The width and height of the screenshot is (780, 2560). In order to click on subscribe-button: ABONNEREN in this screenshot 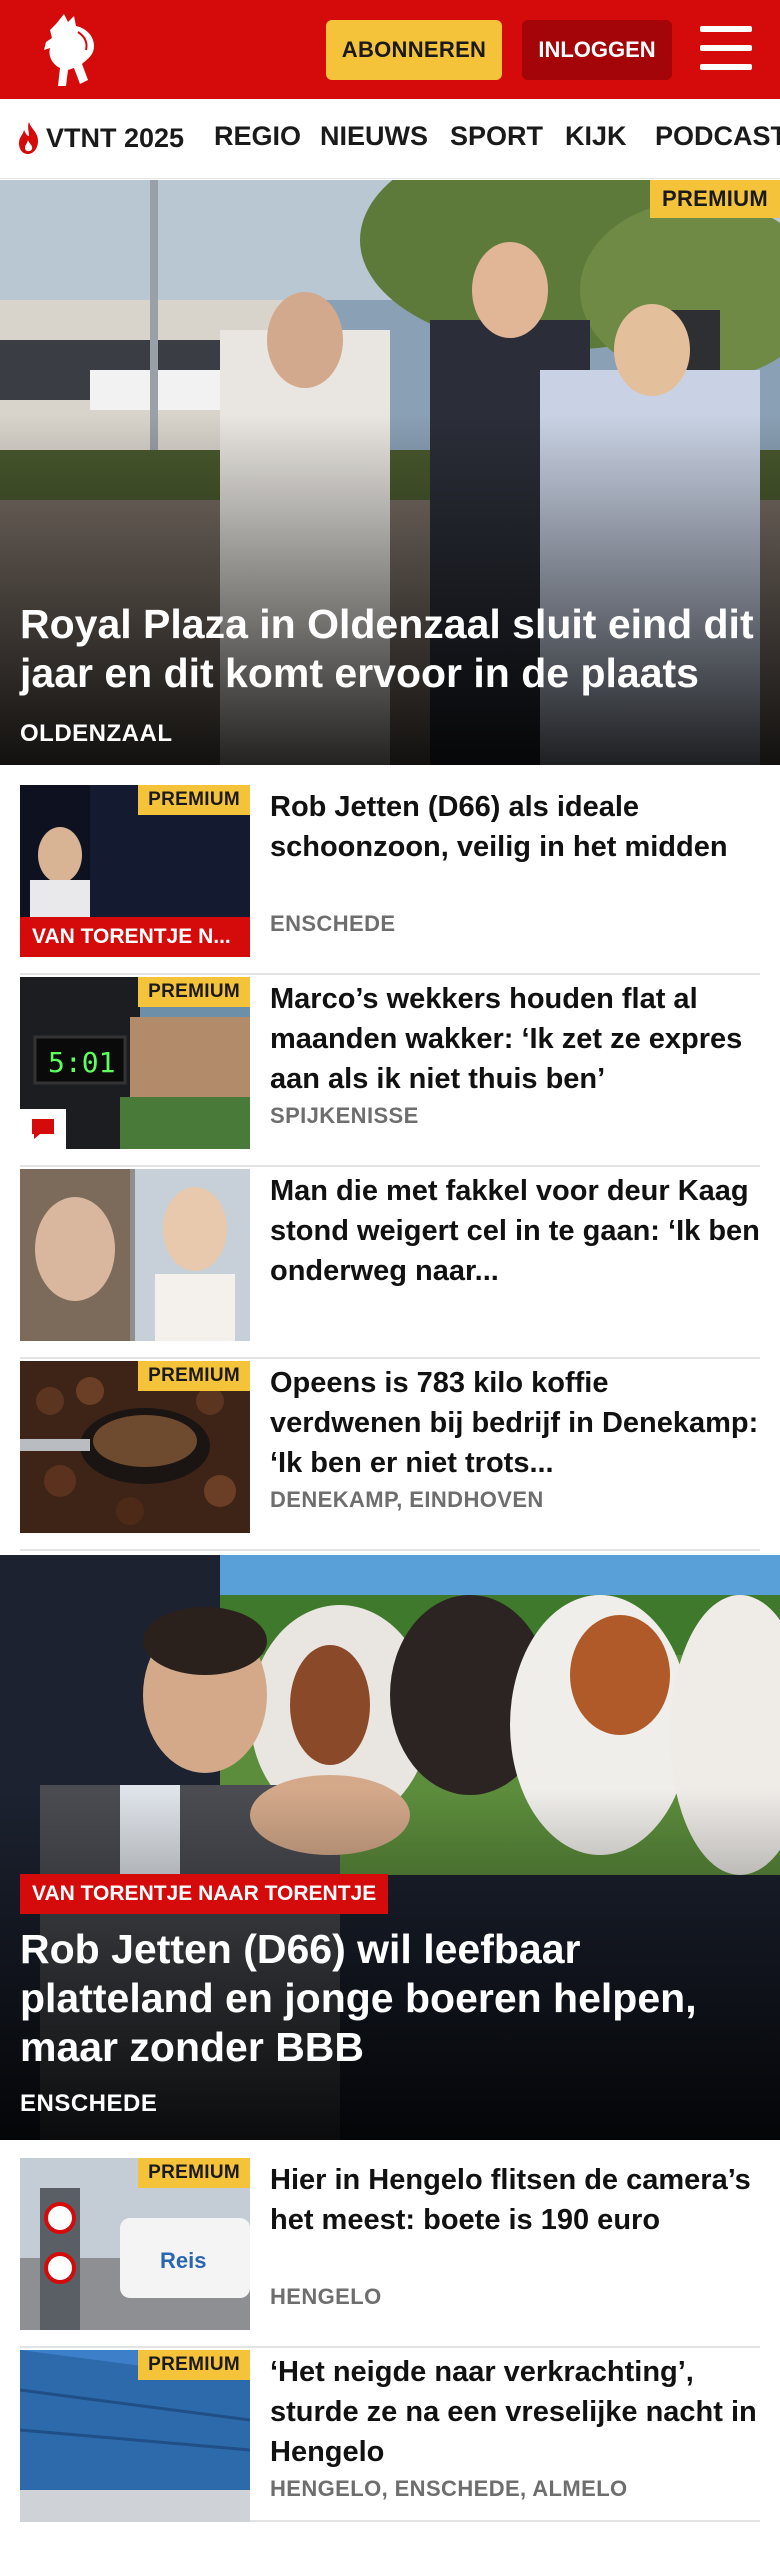, I will do `click(414, 50)`.